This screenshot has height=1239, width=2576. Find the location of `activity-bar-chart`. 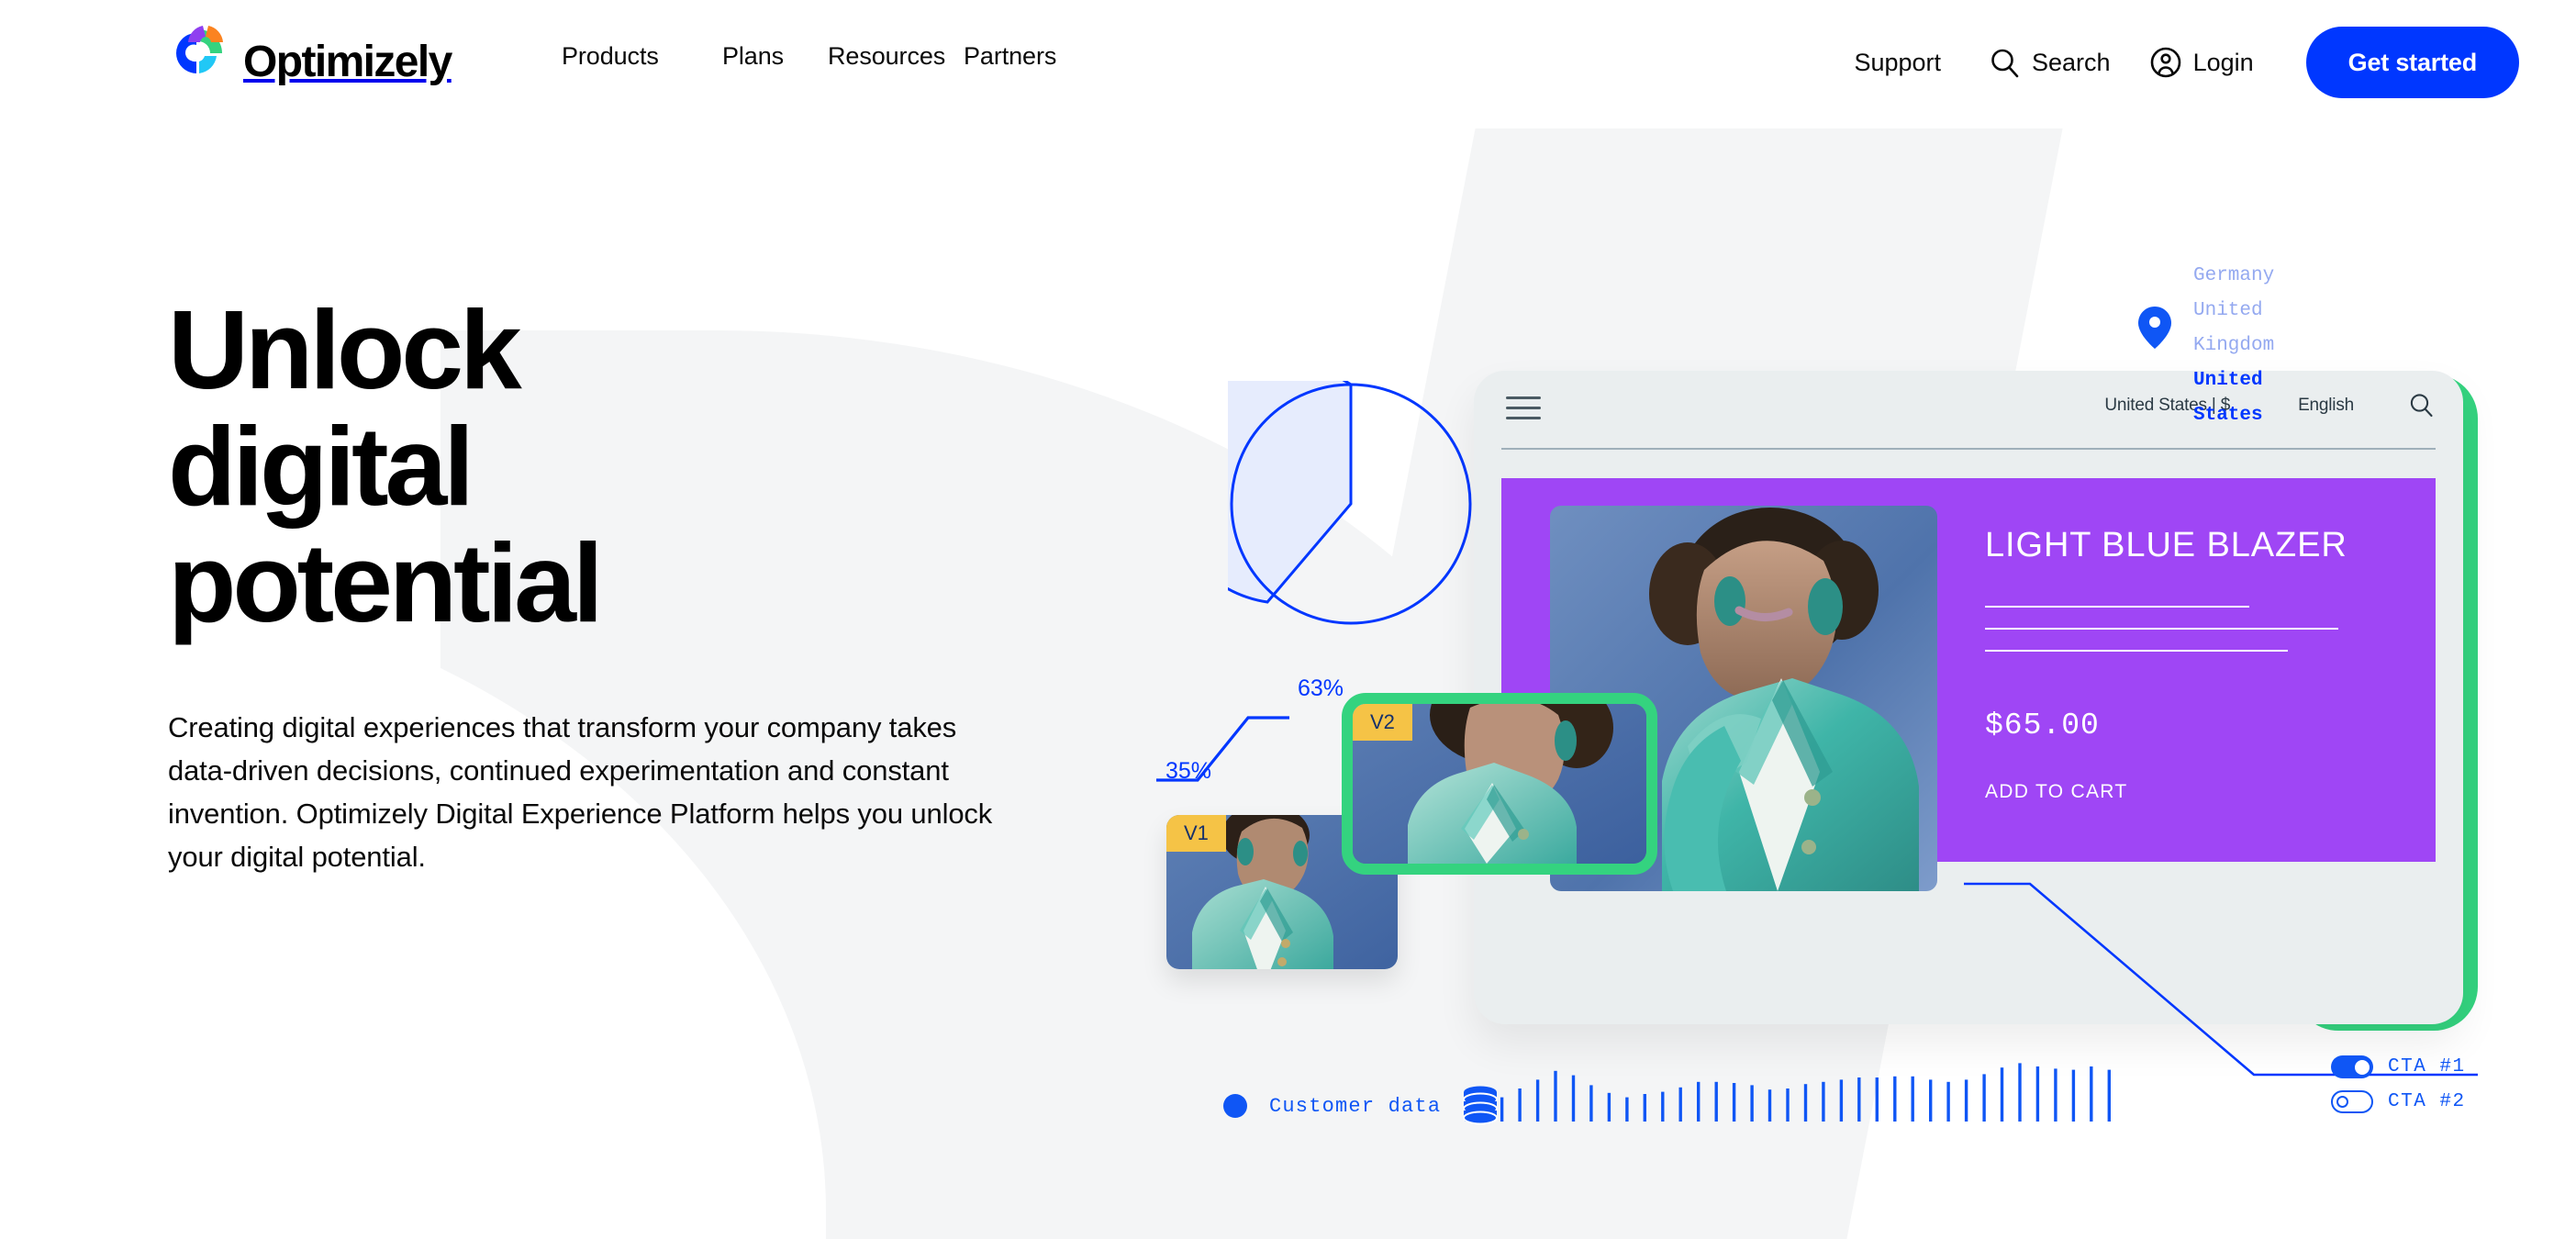

activity-bar-chart is located at coordinates (1788, 1092).